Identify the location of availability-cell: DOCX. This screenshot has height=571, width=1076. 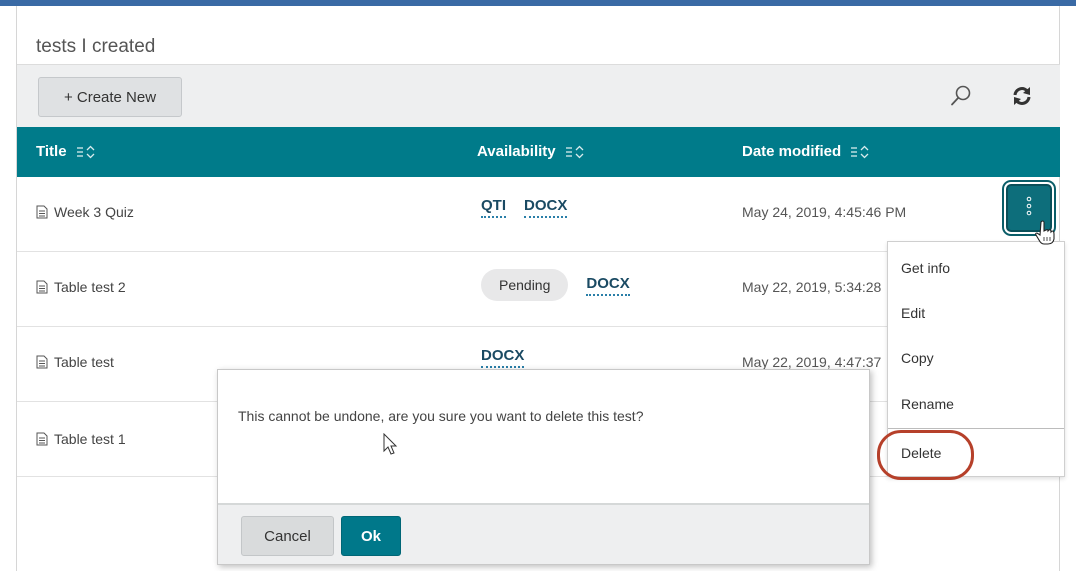
(511, 357).